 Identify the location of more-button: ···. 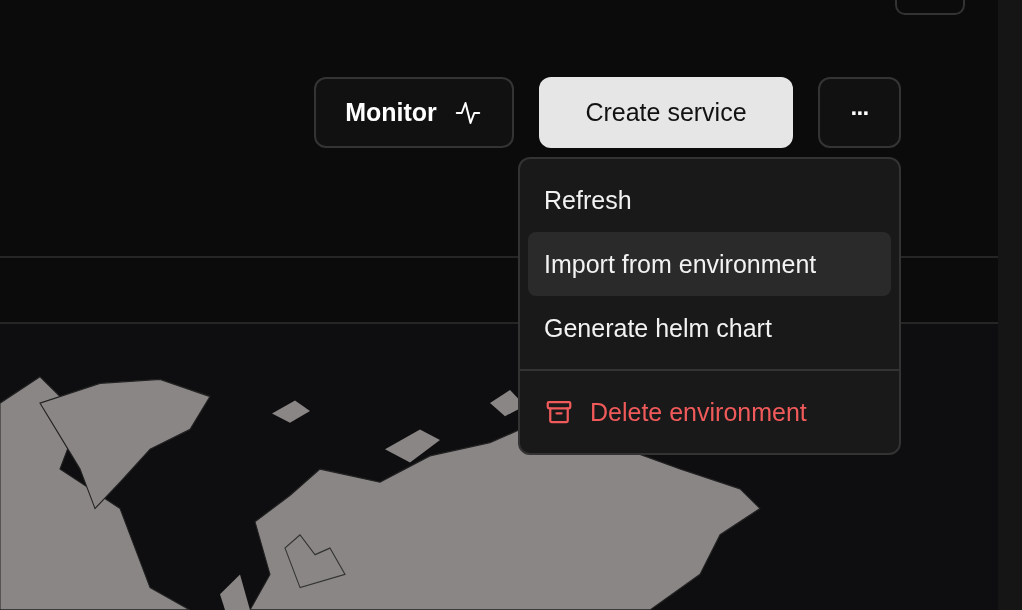
(859, 112).